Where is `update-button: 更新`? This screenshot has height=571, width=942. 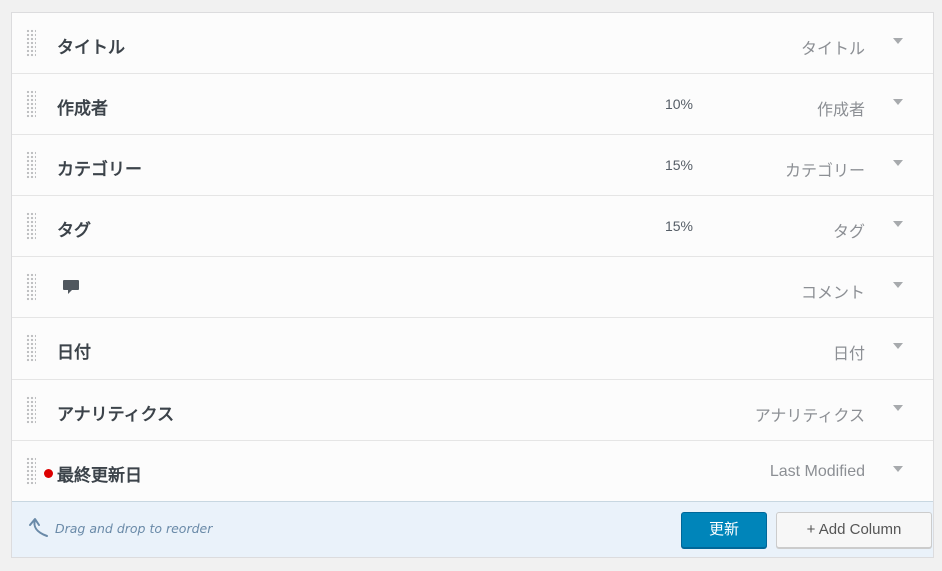 update-button: 更新 is located at coordinates (724, 530).